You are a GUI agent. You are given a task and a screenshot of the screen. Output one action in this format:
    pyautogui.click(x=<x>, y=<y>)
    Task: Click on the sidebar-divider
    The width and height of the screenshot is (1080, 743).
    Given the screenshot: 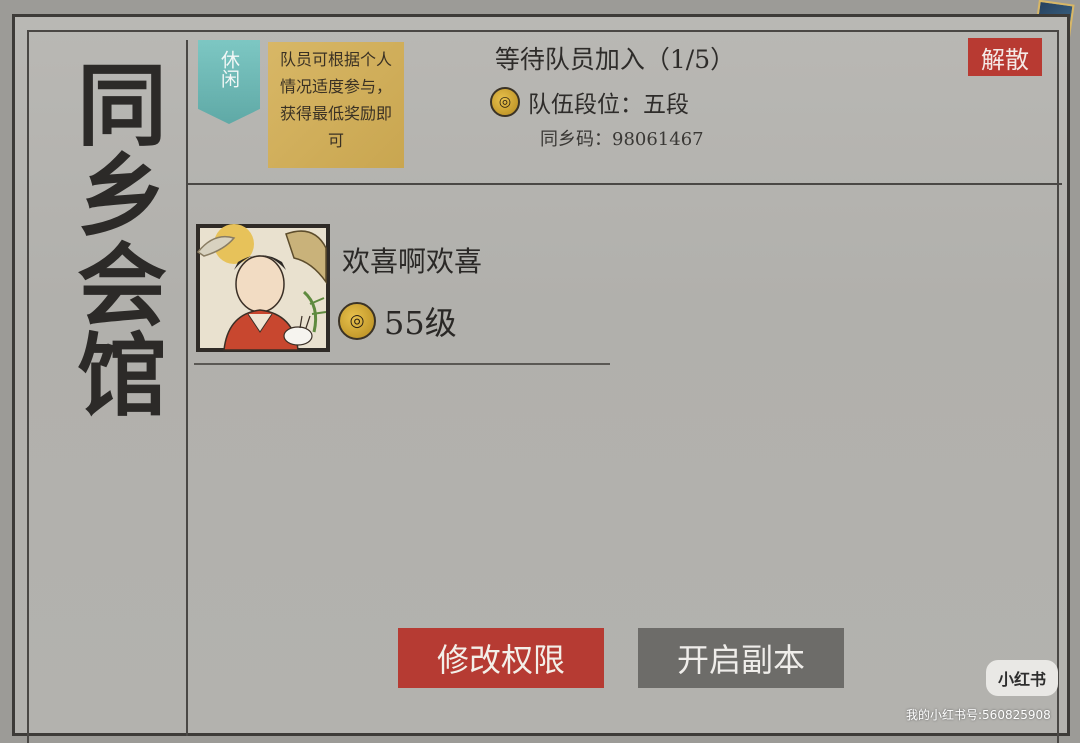 What is the action you would take?
    pyautogui.click(x=187, y=388)
    